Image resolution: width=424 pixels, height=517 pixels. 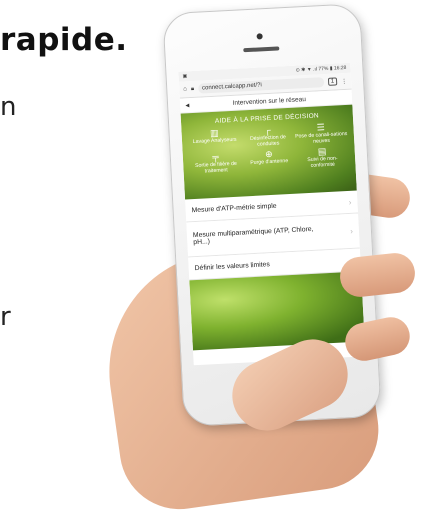 What do you see at coordinates (261, 49) in the screenshot?
I see `speaker-grille` at bounding box center [261, 49].